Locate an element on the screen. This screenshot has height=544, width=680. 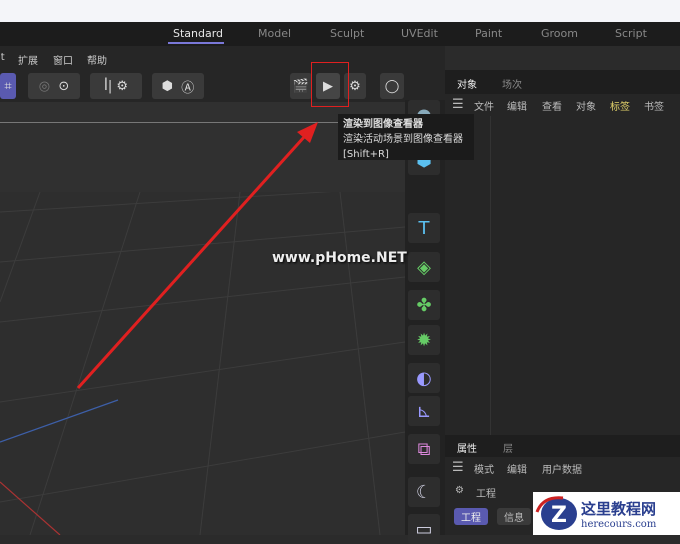
watermark: www.pHome.NET is located at coordinates (339, 258).